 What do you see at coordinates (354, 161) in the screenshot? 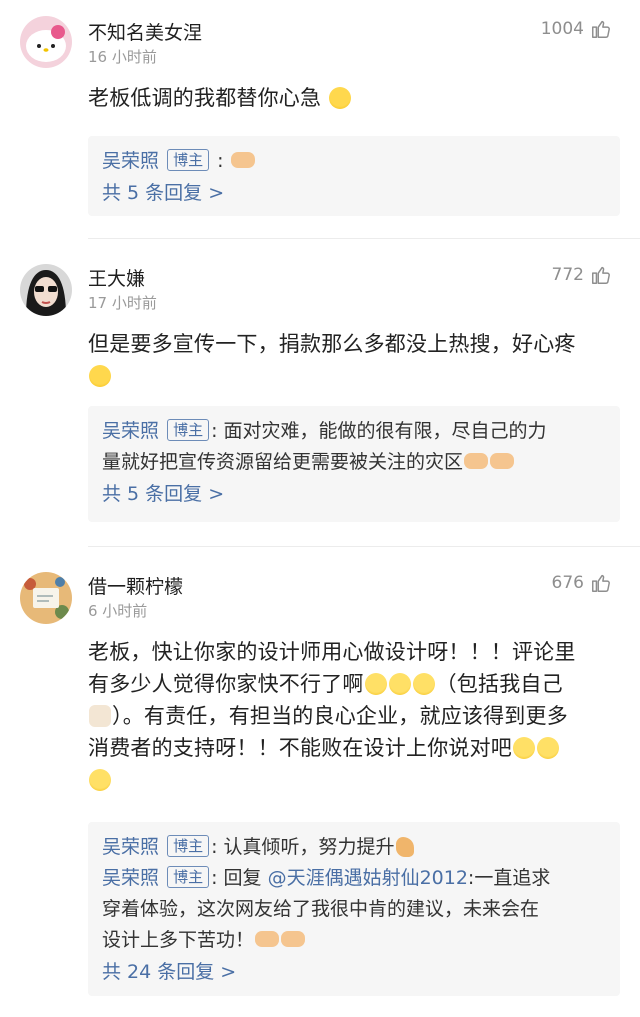
I see `reply-line: 吴荣照 博主 :` at bounding box center [354, 161].